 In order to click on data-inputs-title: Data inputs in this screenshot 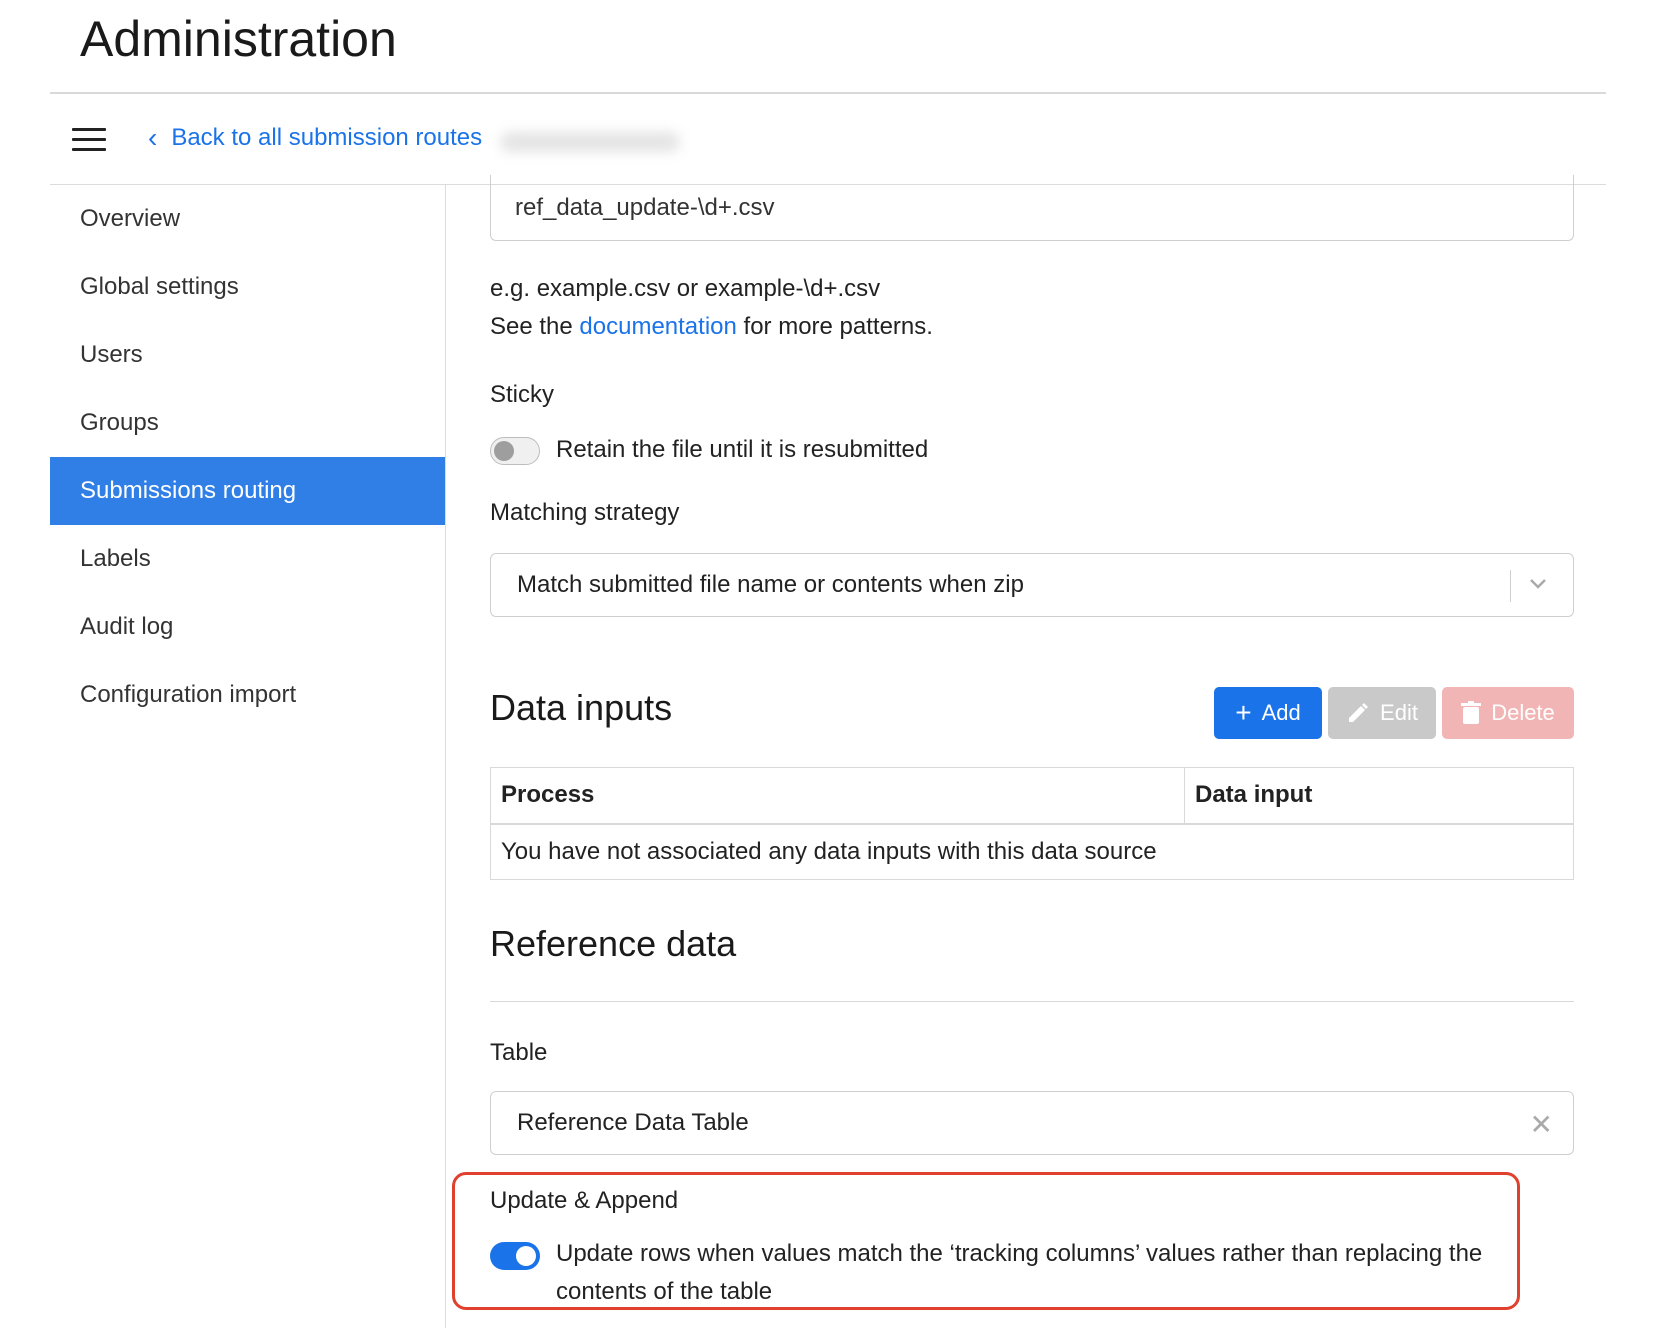, I will do `click(581, 707)`.